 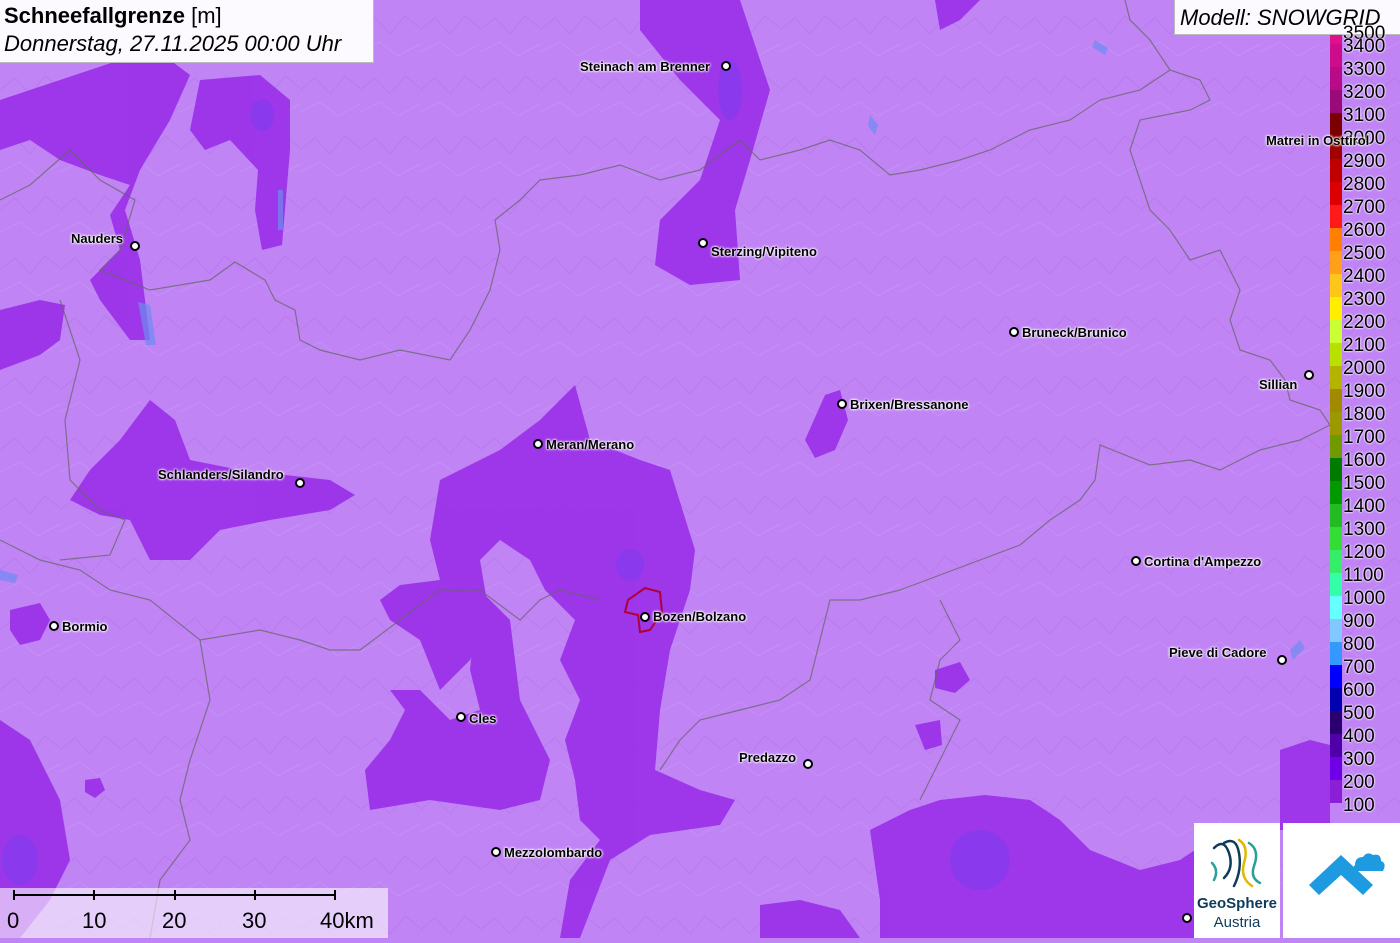 I want to click on city-label-steinach-am-brenner: Steinach am Brenner, so click(x=645, y=66).